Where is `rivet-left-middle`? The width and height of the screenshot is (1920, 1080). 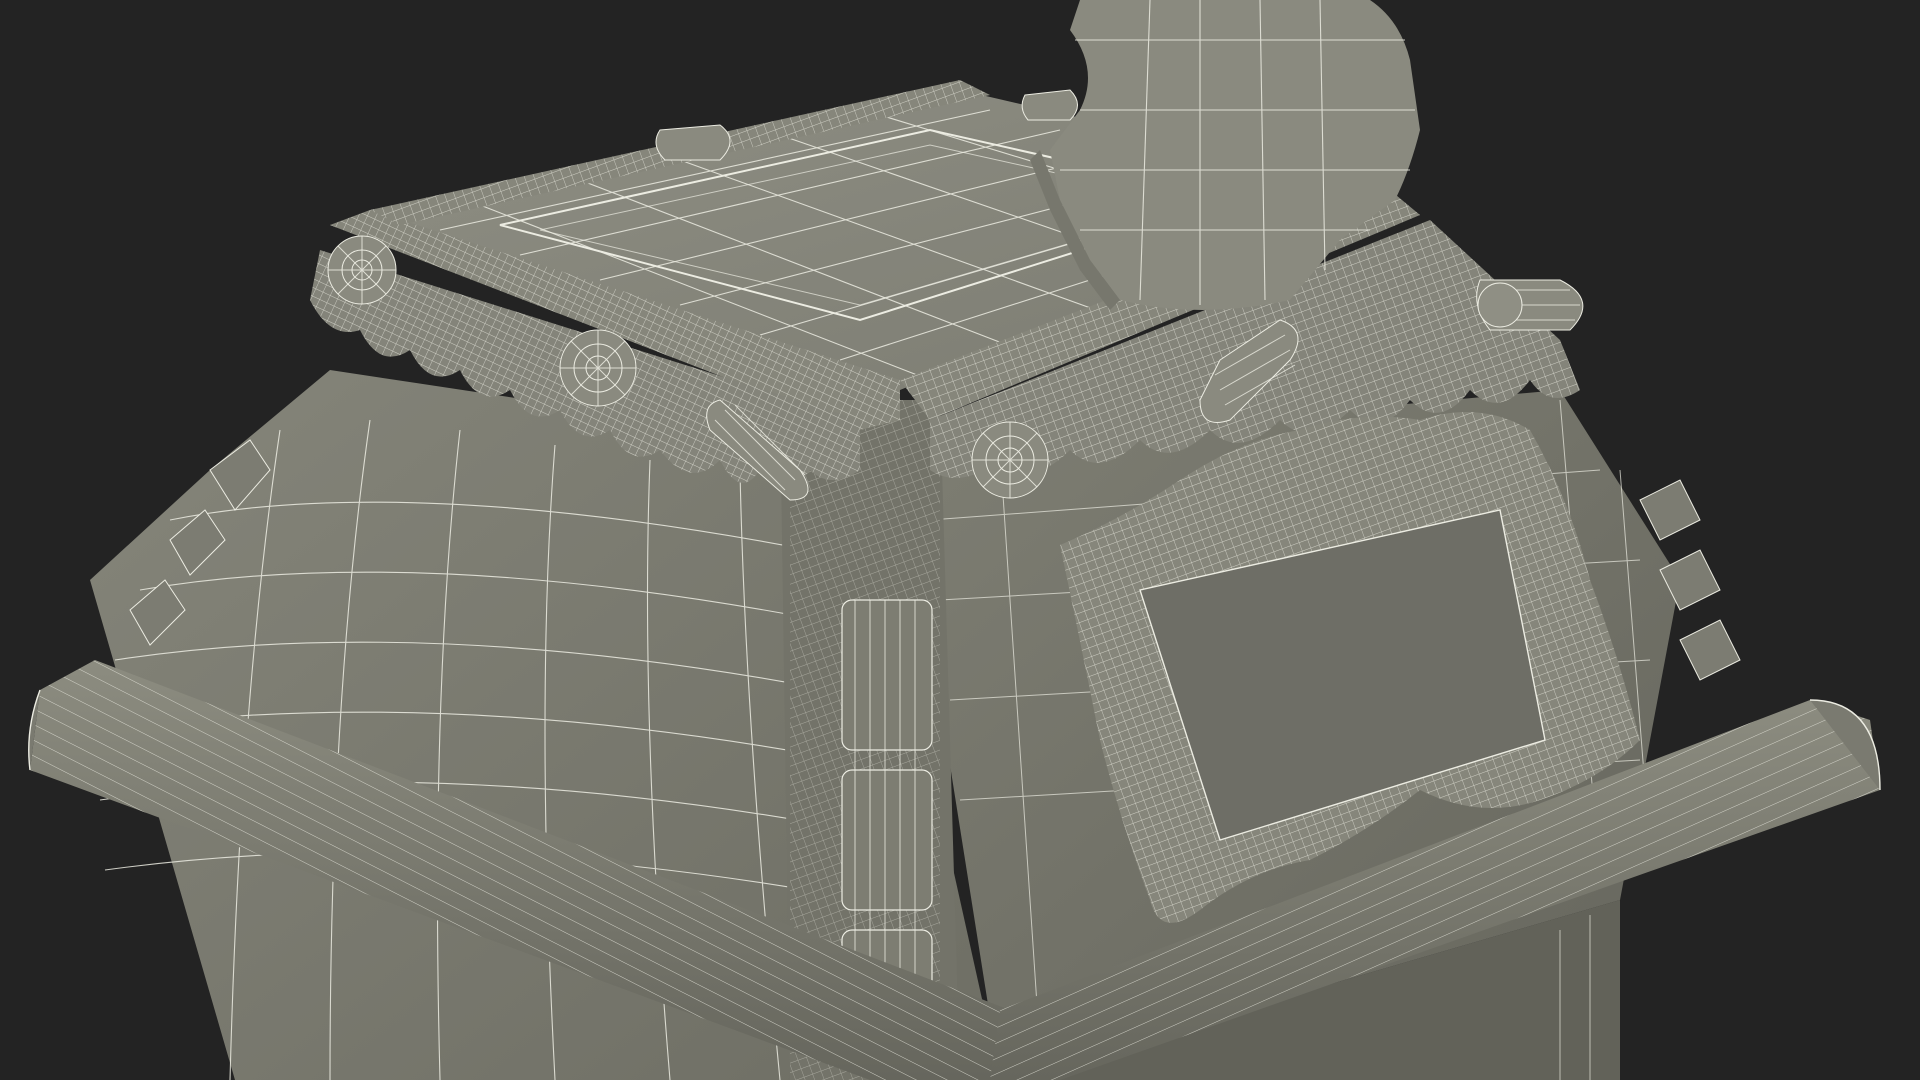 rivet-left-middle is located at coordinates (598, 368).